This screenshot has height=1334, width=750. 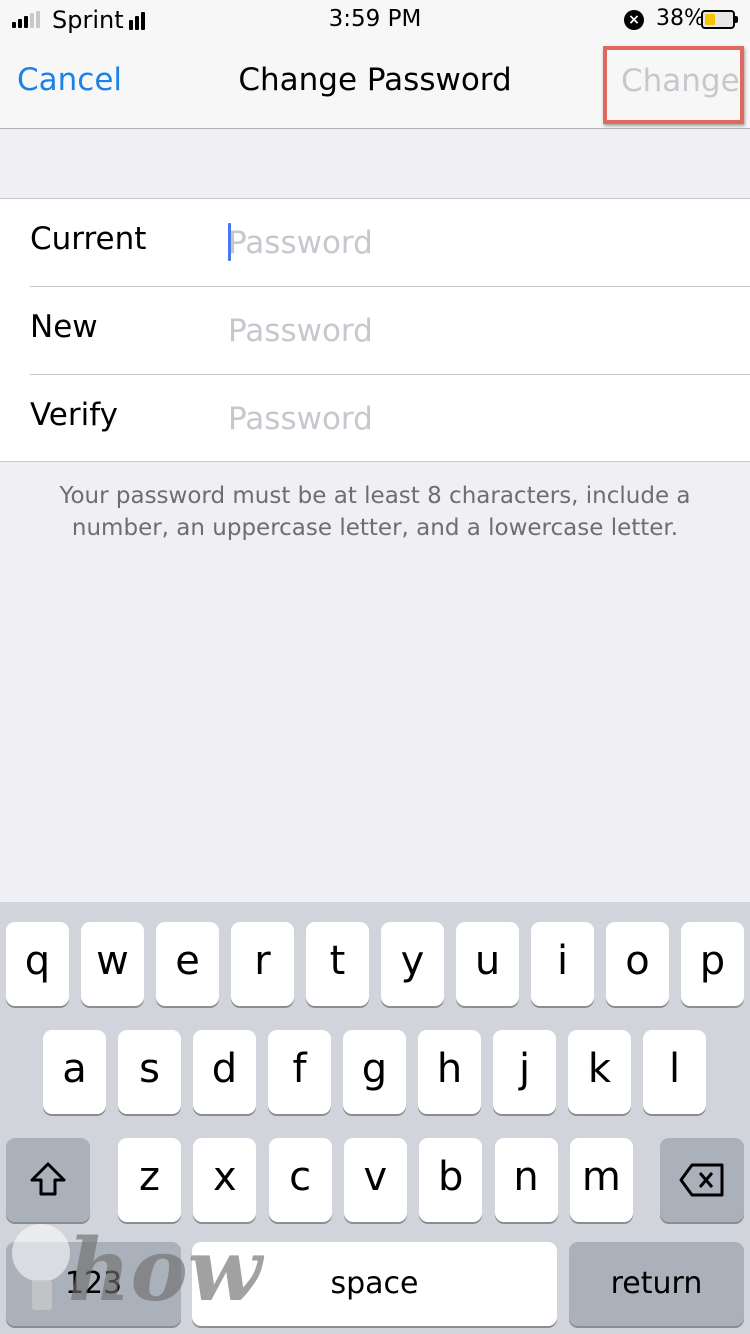 I want to click on verify-password-row: Verify, so click(x=375, y=419).